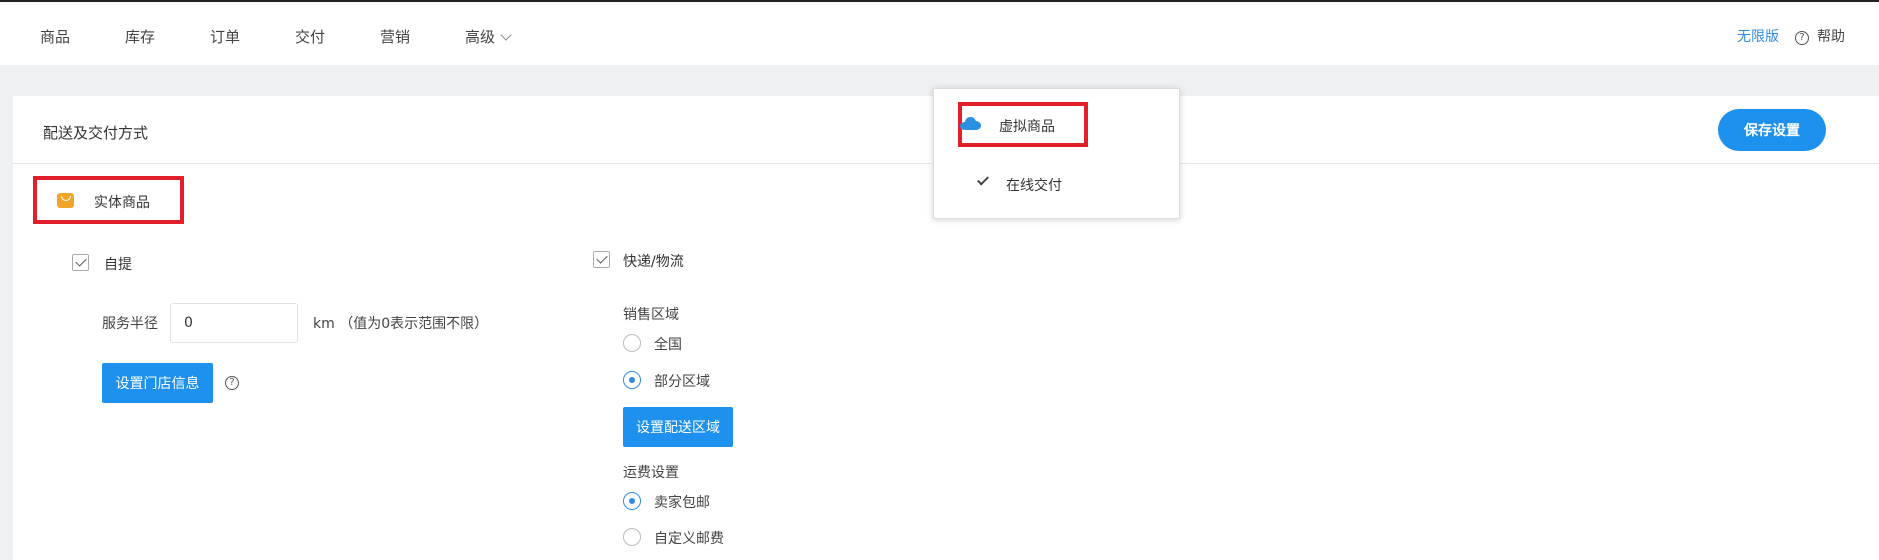  What do you see at coordinates (157, 383) in the screenshot?
I see `set-store-info-button: 设置门店信息` at bounding box center [157, 383].